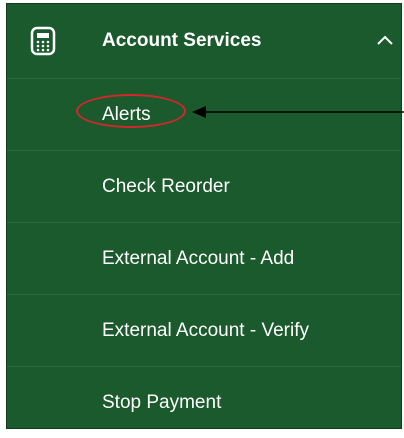 The width and height of the screenshot is (404, 438). I want to click on menu-item-label: External Account - Verify, so click(205, 330).